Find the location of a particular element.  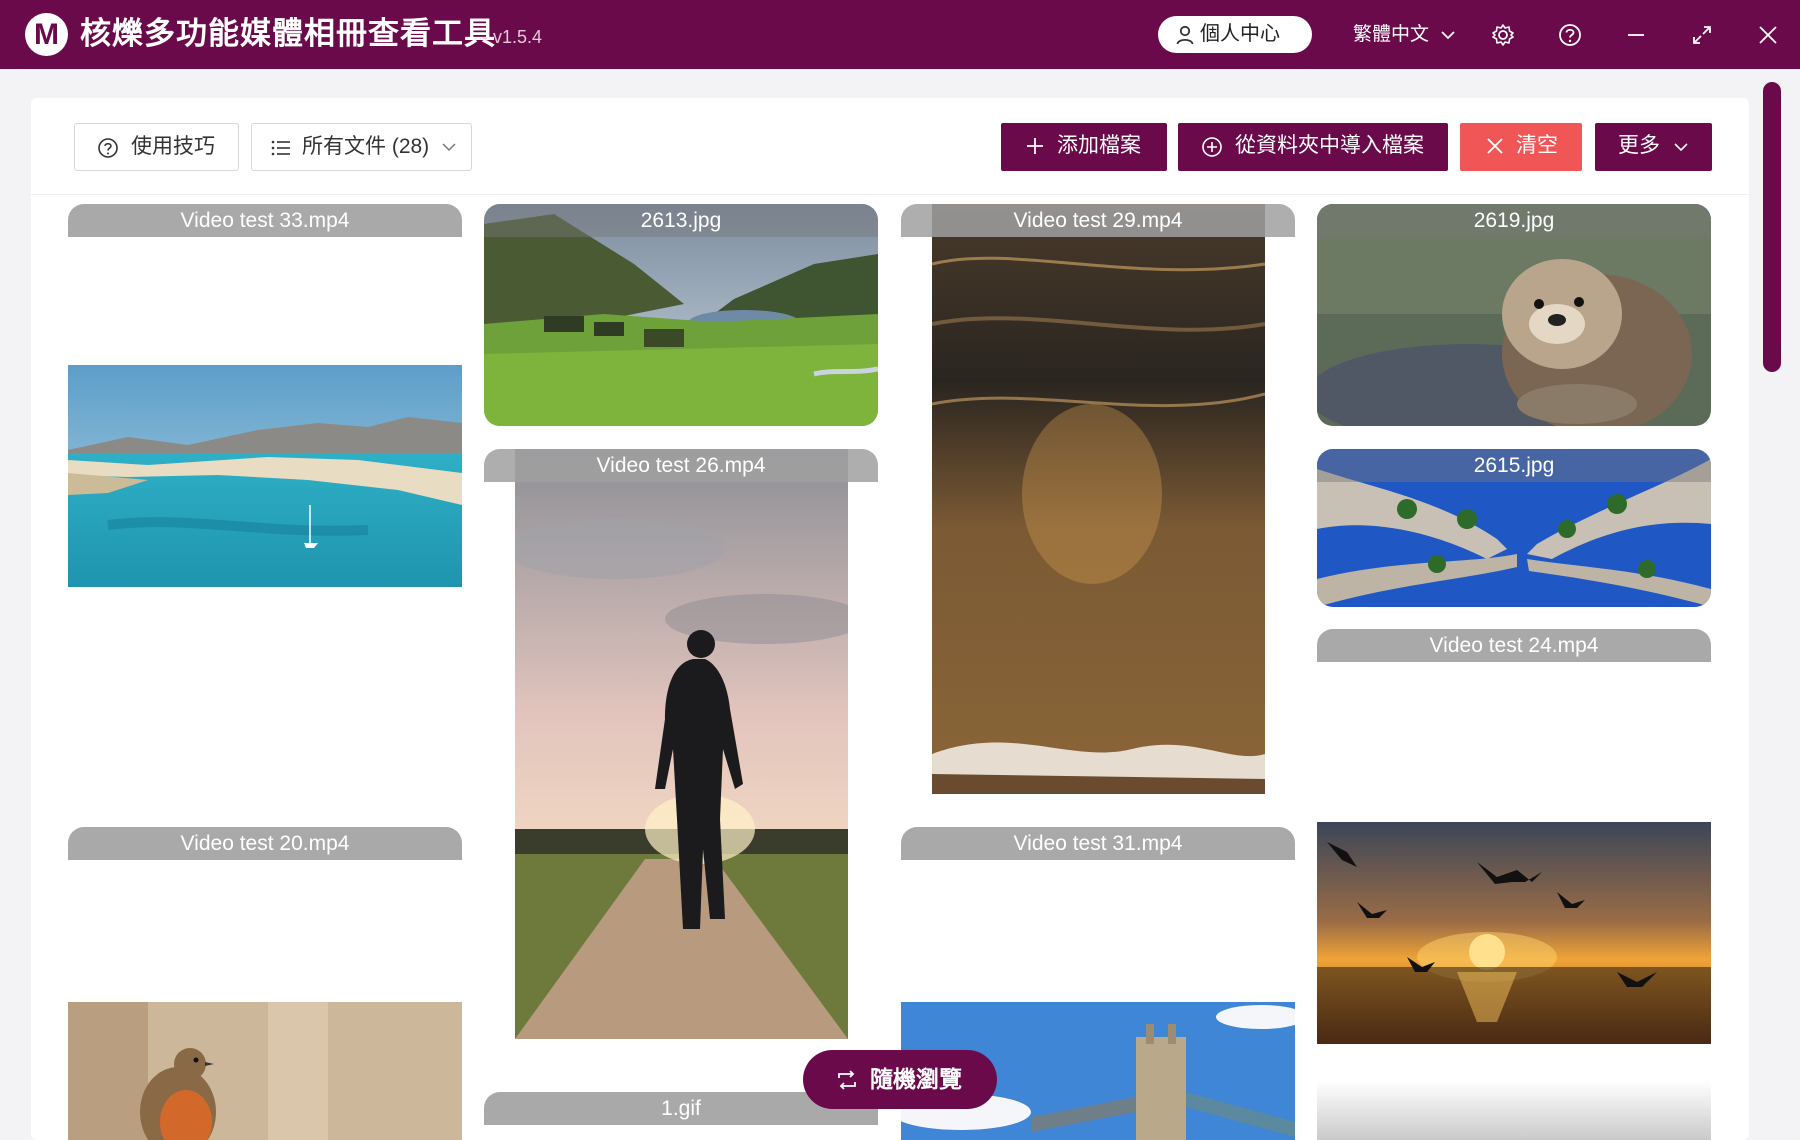

media-thumbnail: 2619.jpg is located at coordinates (1514, 315).